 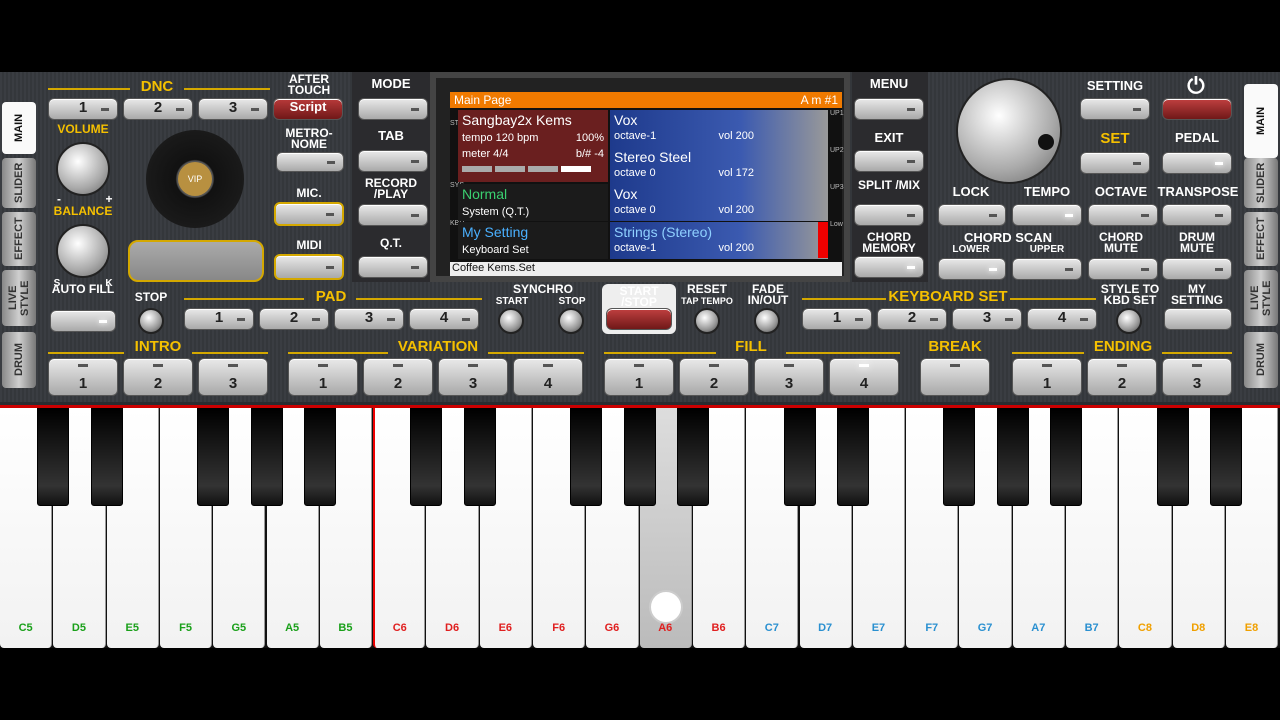 What do you see at coordinates (1197, 109) in the screenshot?
I see `power-button` at bounding box center [1197, 109].